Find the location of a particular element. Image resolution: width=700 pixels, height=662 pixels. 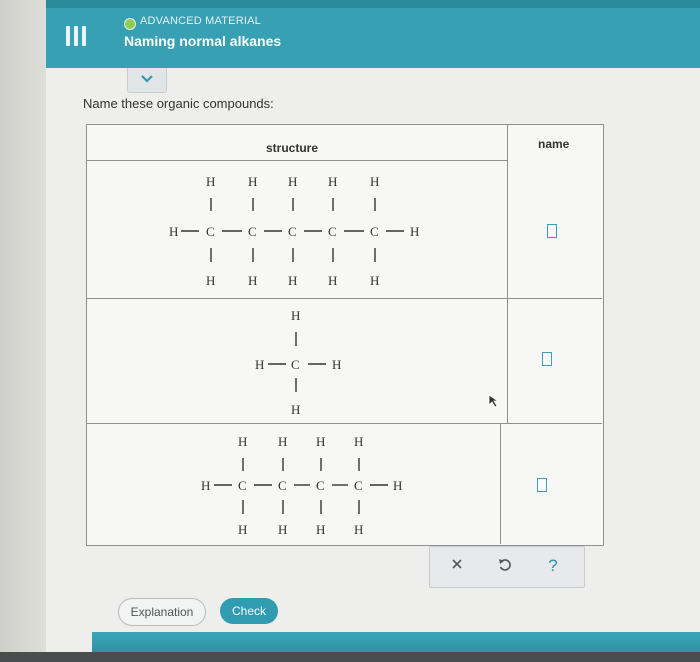

chevron-down-icon is located at coordinates (147, 79).